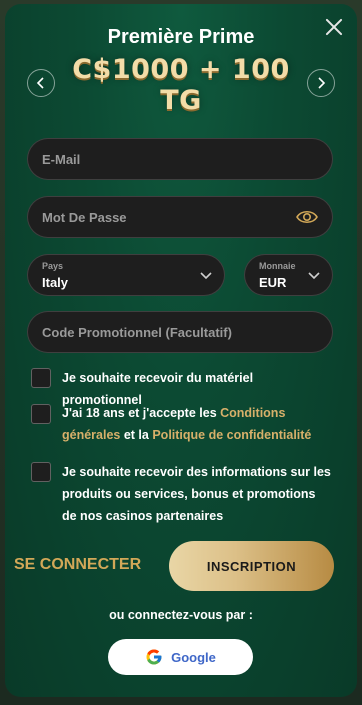  Describe the element at coordinates (307, 217) in the screenshot. I see `eye-icon` at that location.